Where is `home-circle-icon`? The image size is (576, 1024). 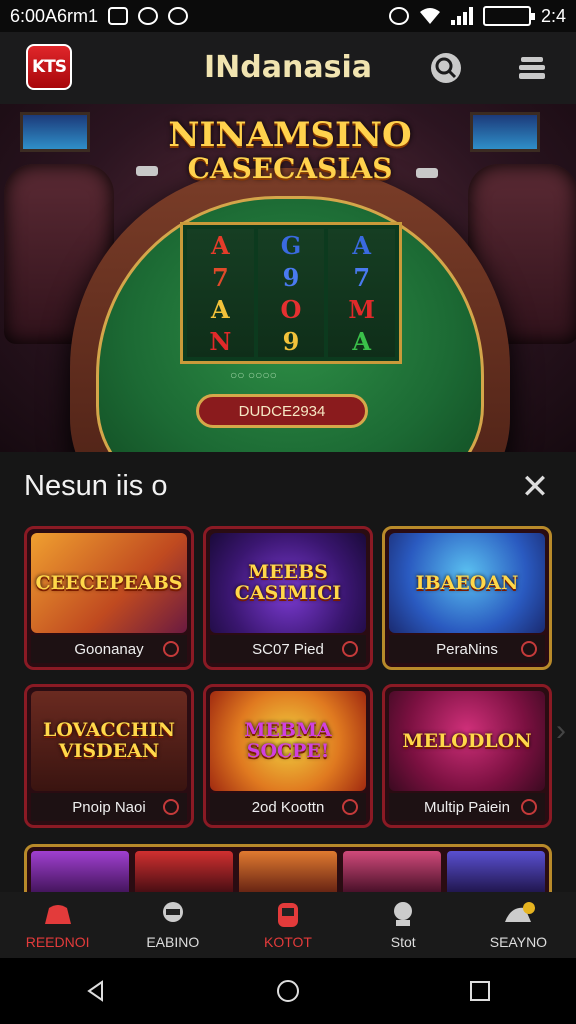 home-circle-icon is located at coordinates (288, 991).